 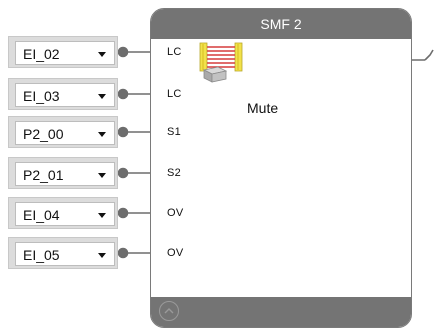 I want to click on block-footer, so click(x=281, y=312).